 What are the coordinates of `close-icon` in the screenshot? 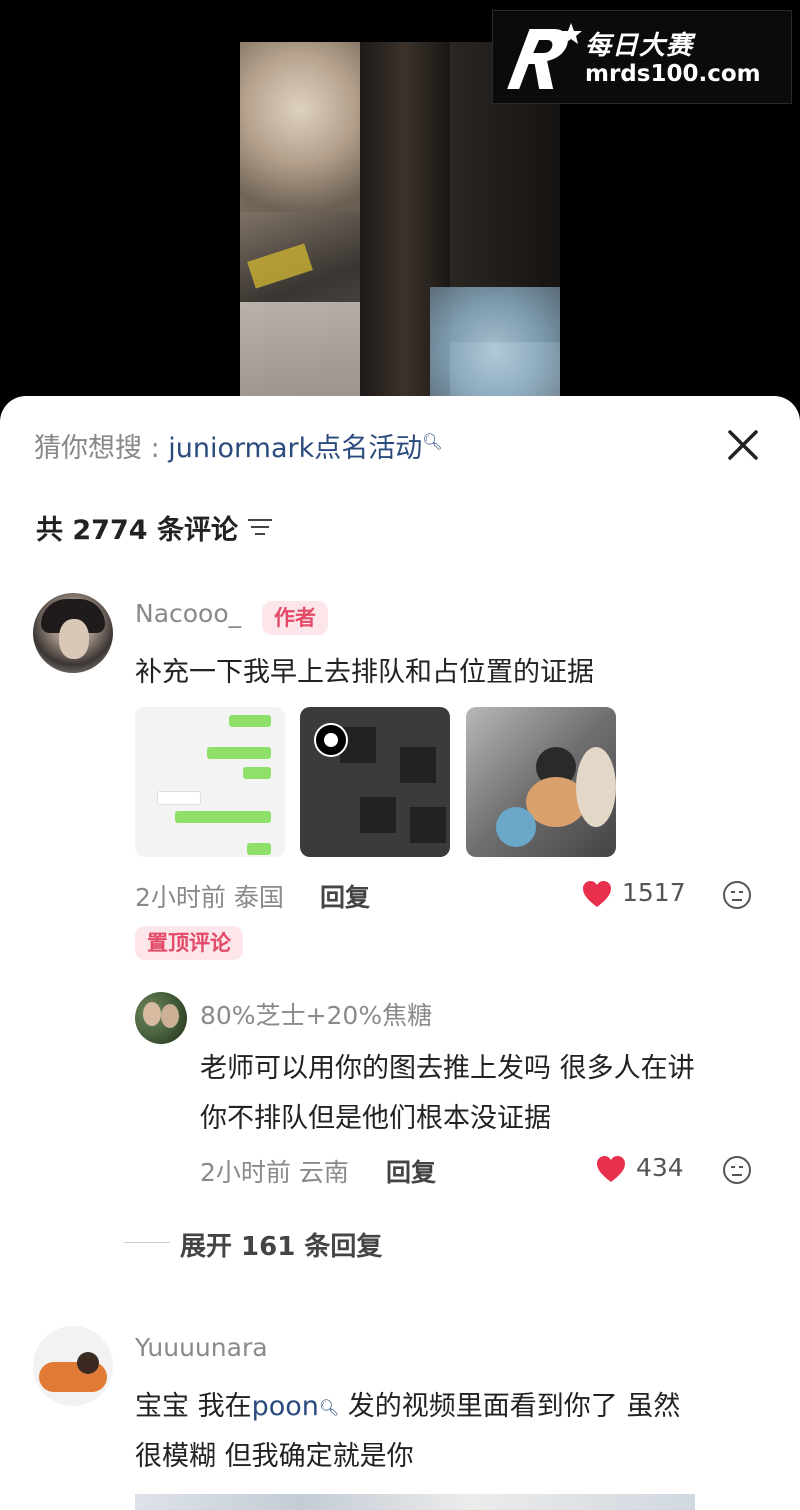 It's located at (743, 445).